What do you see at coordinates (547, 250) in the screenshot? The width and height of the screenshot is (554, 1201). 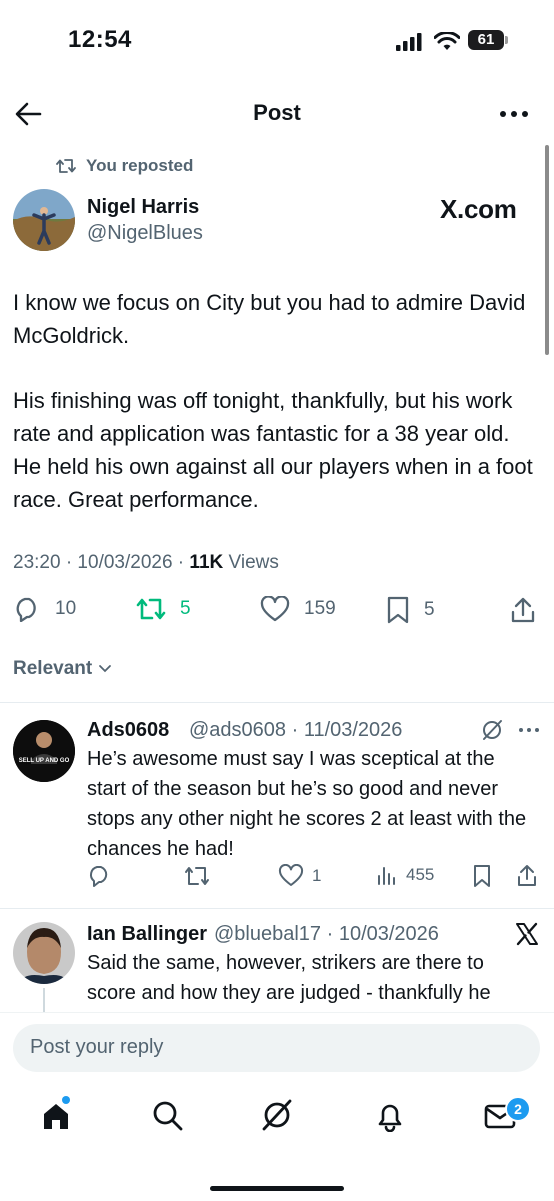 I see `scrollbar` at bounding box center [547, 250].